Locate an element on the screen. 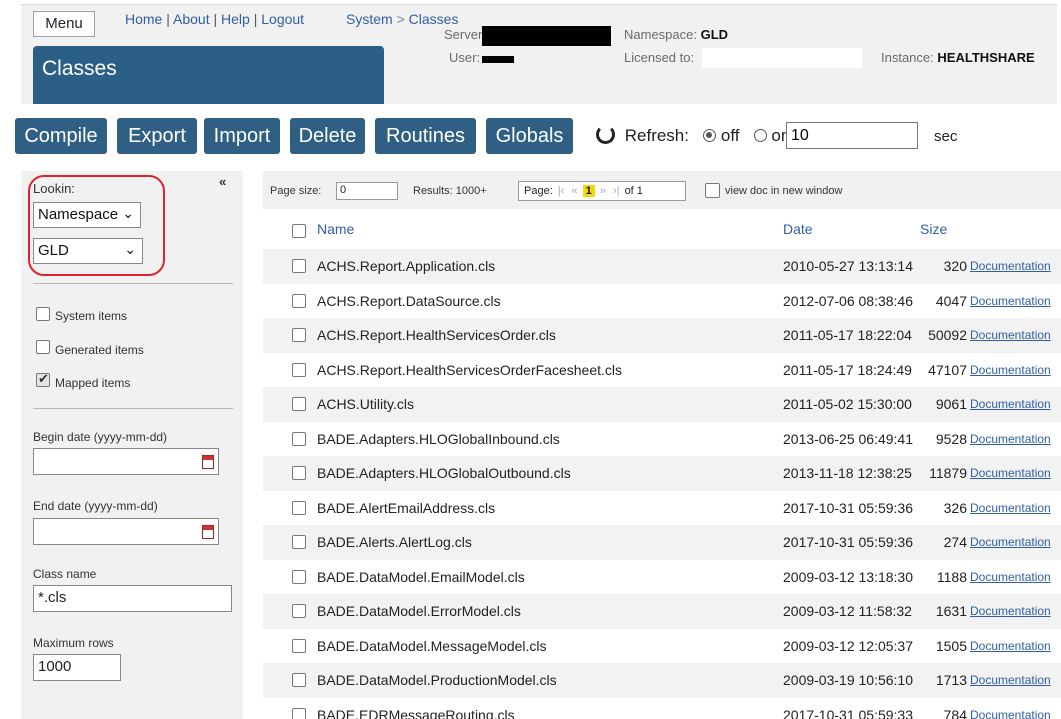  logout-link: Logout is located at coordinates (282, 19).